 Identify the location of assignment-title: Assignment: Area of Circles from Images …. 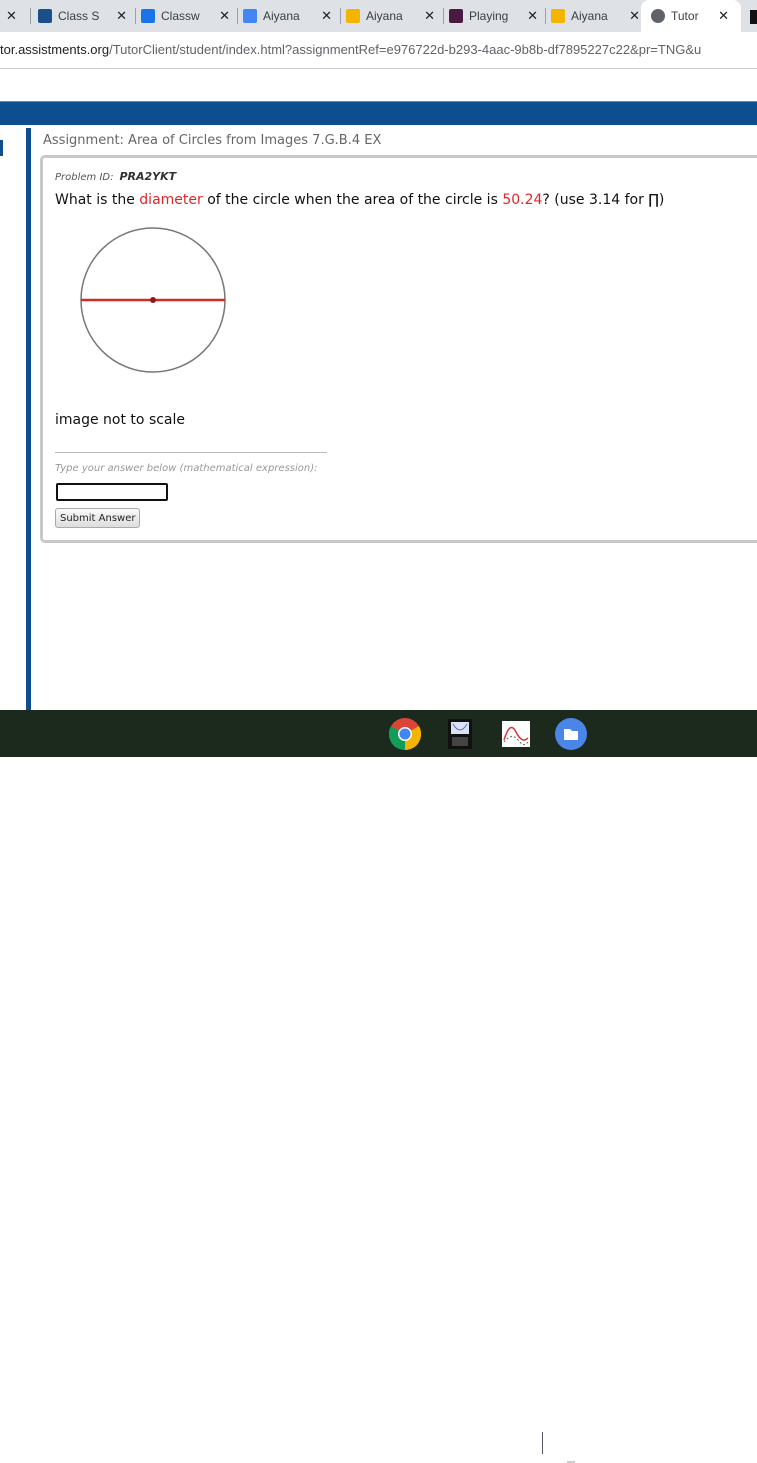
(212, 140).